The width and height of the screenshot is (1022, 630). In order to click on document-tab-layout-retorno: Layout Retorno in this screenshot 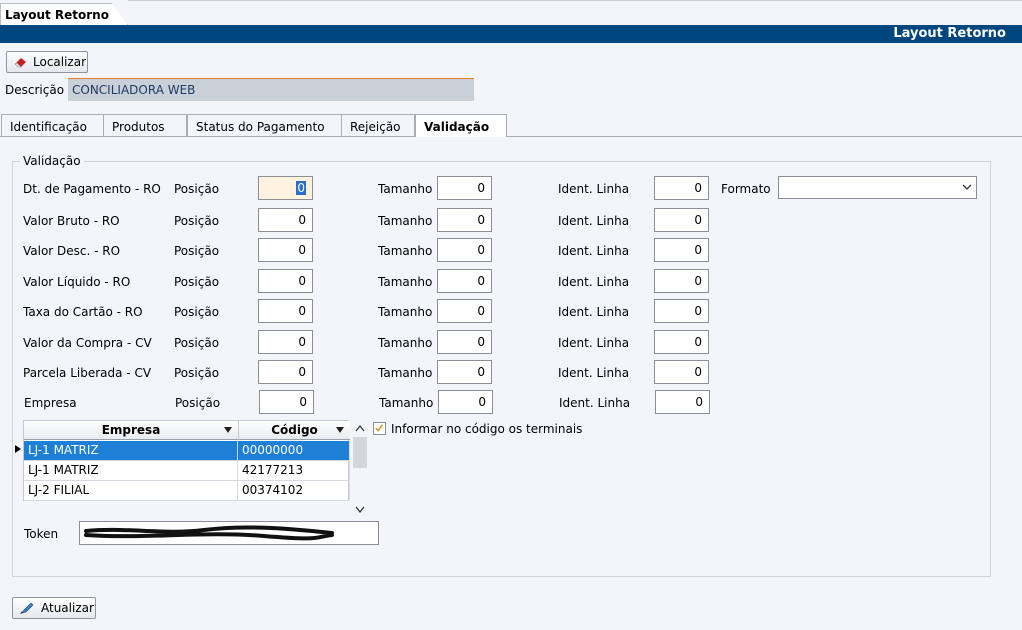, I will do `click(64, 14)`.